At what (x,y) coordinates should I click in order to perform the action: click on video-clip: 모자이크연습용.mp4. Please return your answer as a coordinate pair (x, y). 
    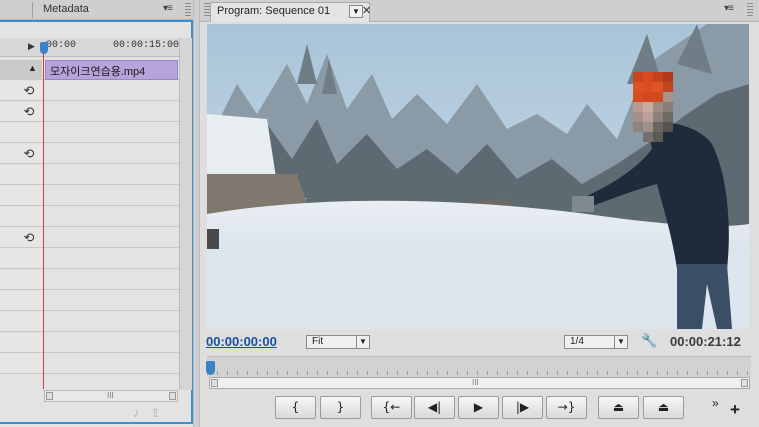
    Looking at the image, I should click on (111, 70).